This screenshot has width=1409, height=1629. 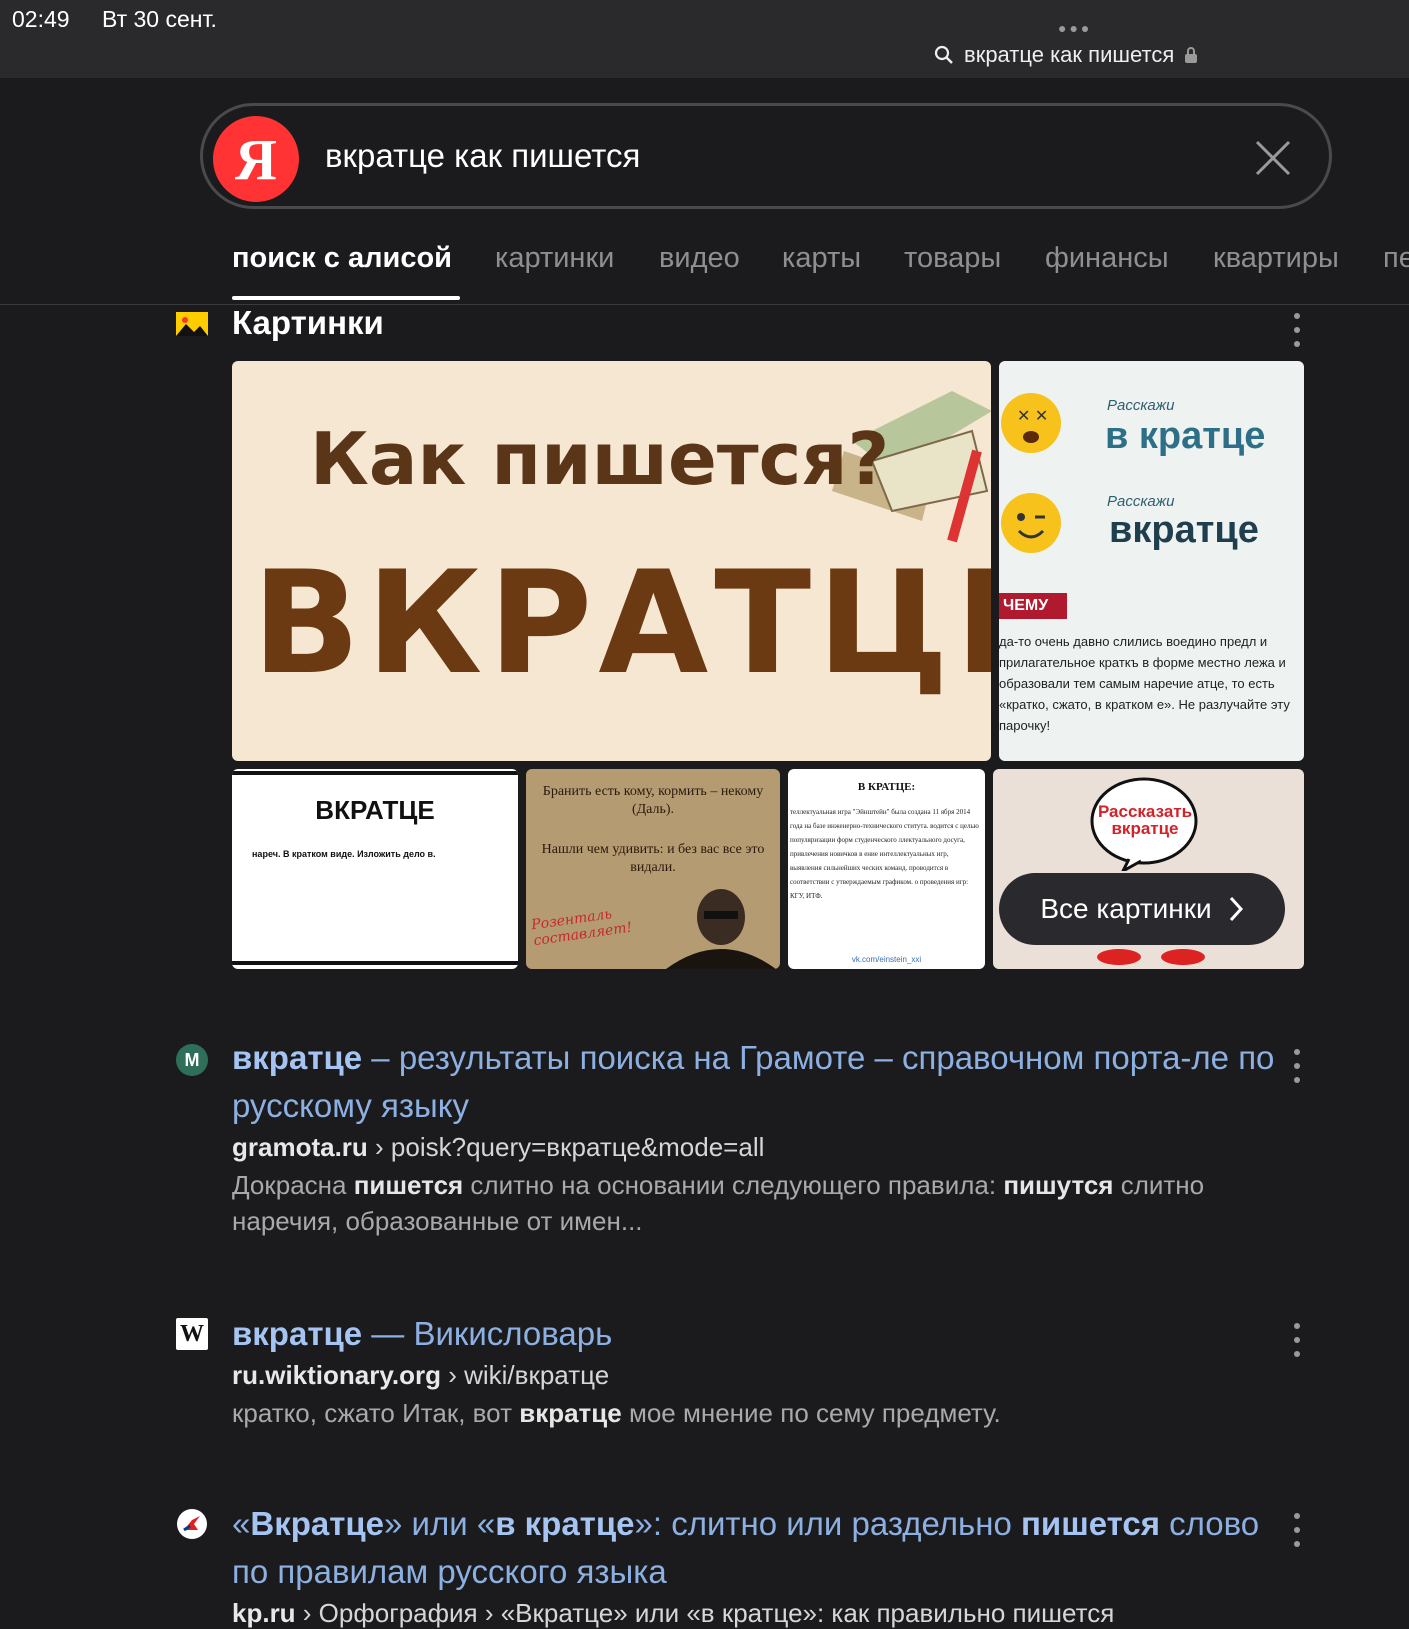 What do you see at coordinates (721, 929) in the screenshot?
I see `portrait-photo` at bounding box center [721, 929].